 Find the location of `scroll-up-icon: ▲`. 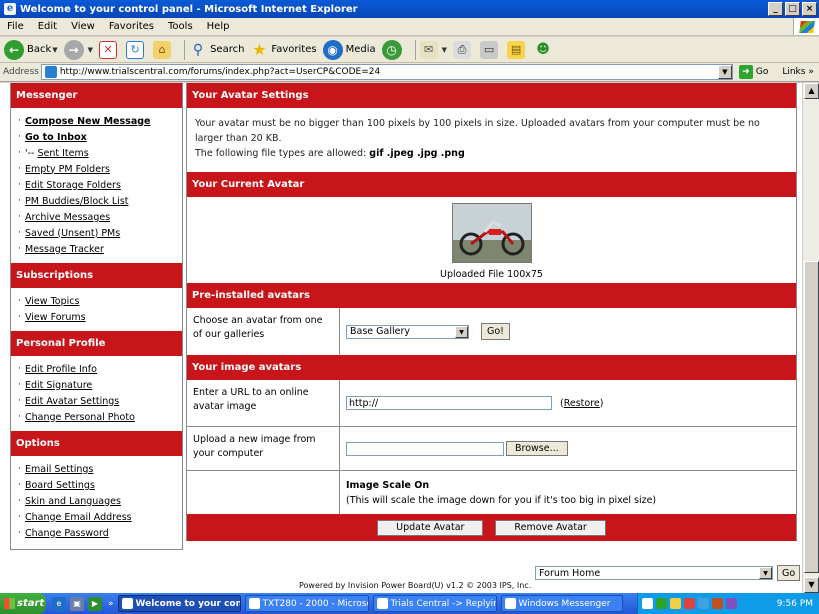

scroll-up-icon: ▲ is located at coordinates (811, 91).